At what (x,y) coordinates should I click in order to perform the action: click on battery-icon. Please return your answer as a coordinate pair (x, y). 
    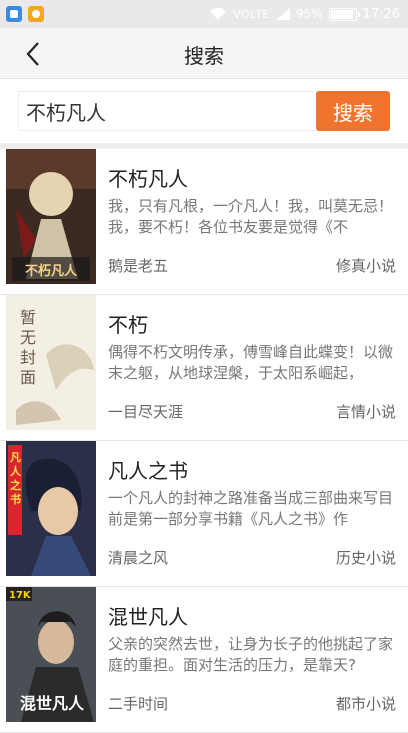
    Looking at the image, I should click on (344, 14).